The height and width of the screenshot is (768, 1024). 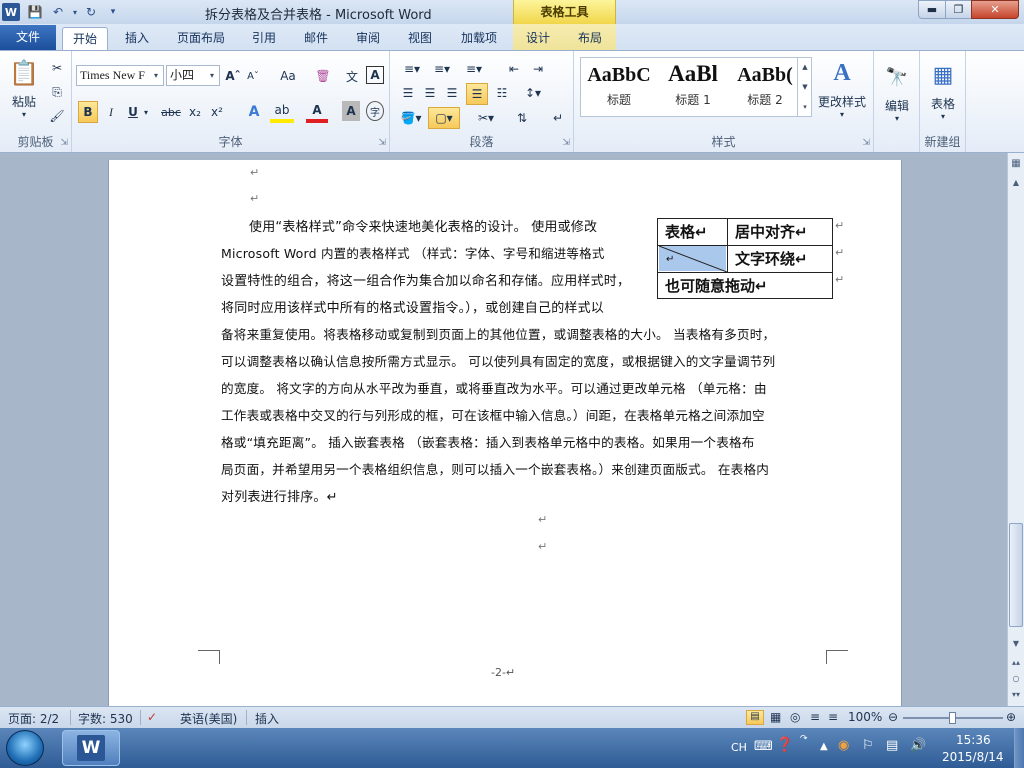 What do you see at coordinates (423, 225) in the screenshot?
I see `body-text-line: 使用“表格样式”命令来快速地美化表格的设计。 使用或修改` at bounding box center [423, 225].